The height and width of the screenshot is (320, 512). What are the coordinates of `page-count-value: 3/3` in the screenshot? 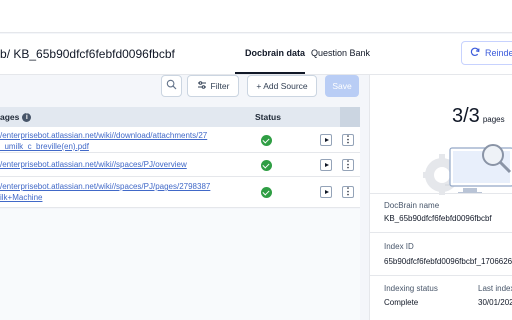 It's located at (466, 116).